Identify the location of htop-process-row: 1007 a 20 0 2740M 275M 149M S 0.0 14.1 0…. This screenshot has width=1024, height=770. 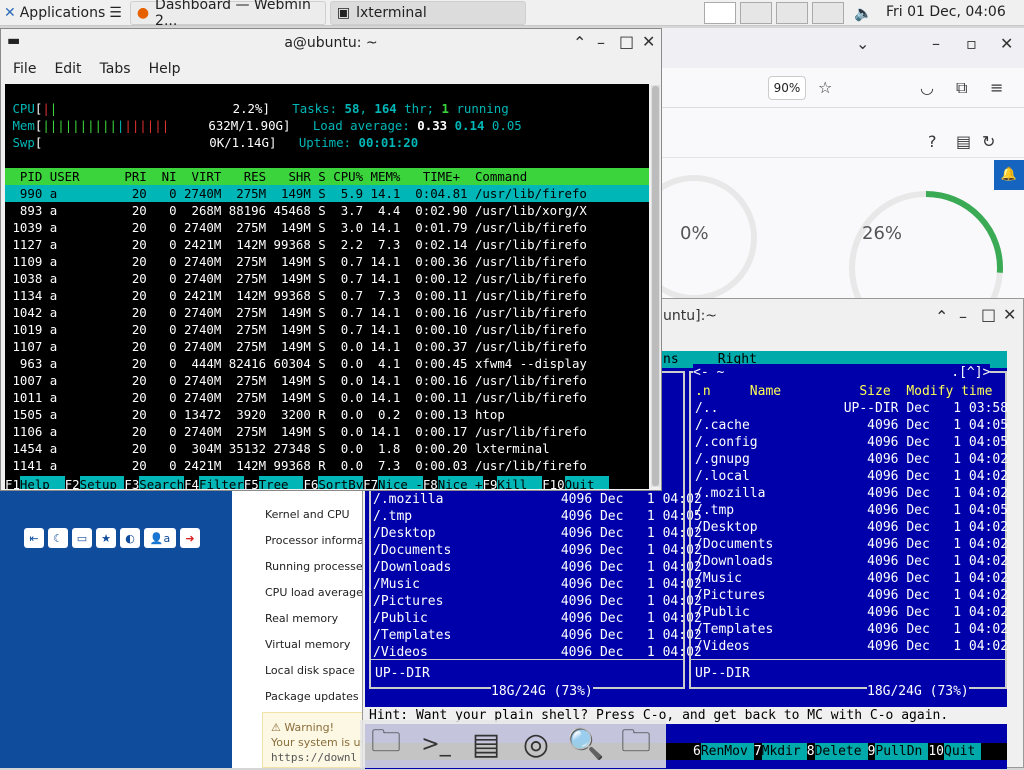
(327, 380).